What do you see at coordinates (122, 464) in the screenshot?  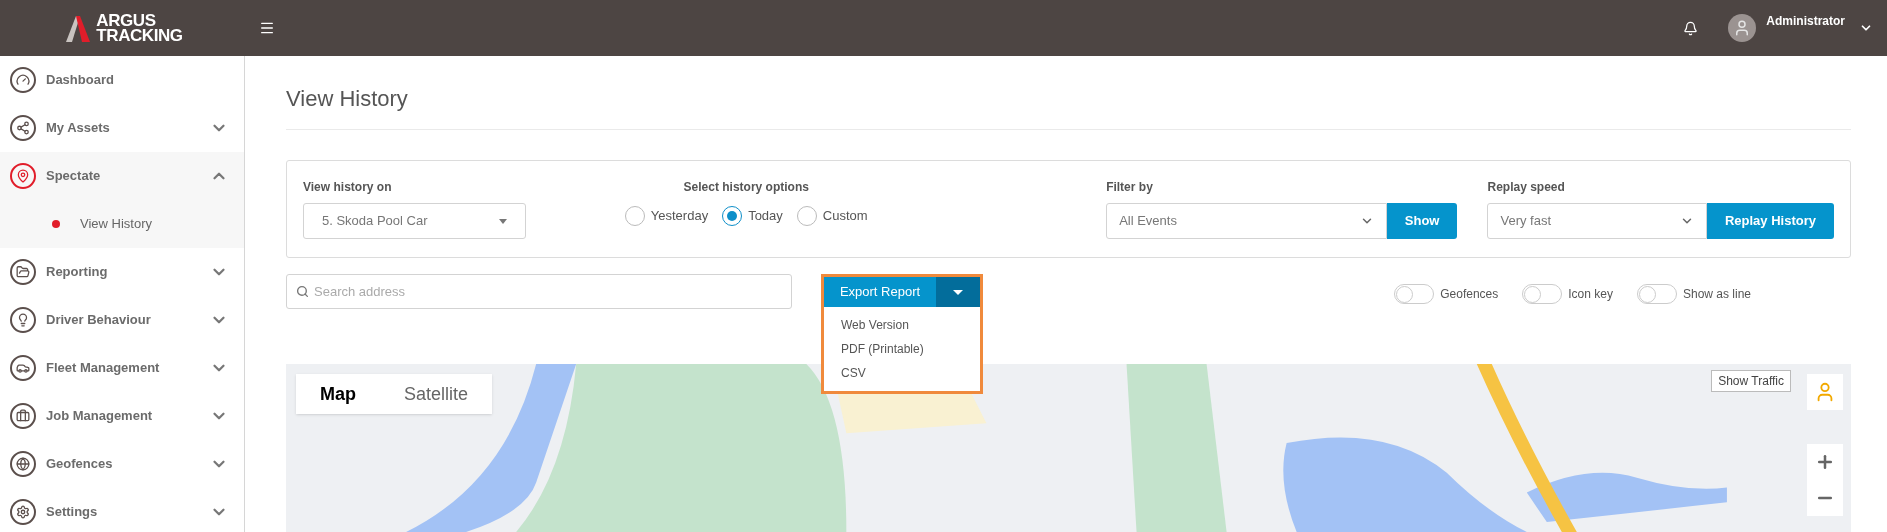 I see `sidebar-item: Geofences` at bounding box center [122, 464].